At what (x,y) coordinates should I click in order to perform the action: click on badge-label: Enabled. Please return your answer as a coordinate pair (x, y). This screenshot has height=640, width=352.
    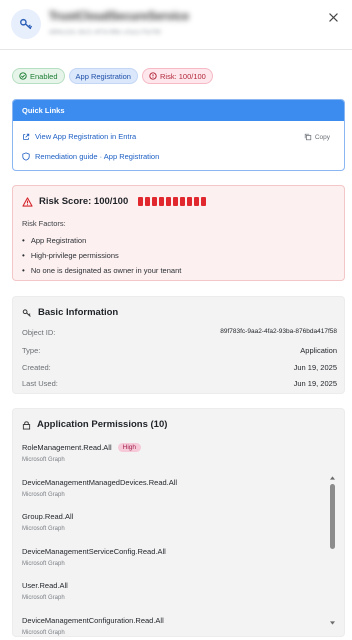
    Looking at the image, I should click on (44, 76).